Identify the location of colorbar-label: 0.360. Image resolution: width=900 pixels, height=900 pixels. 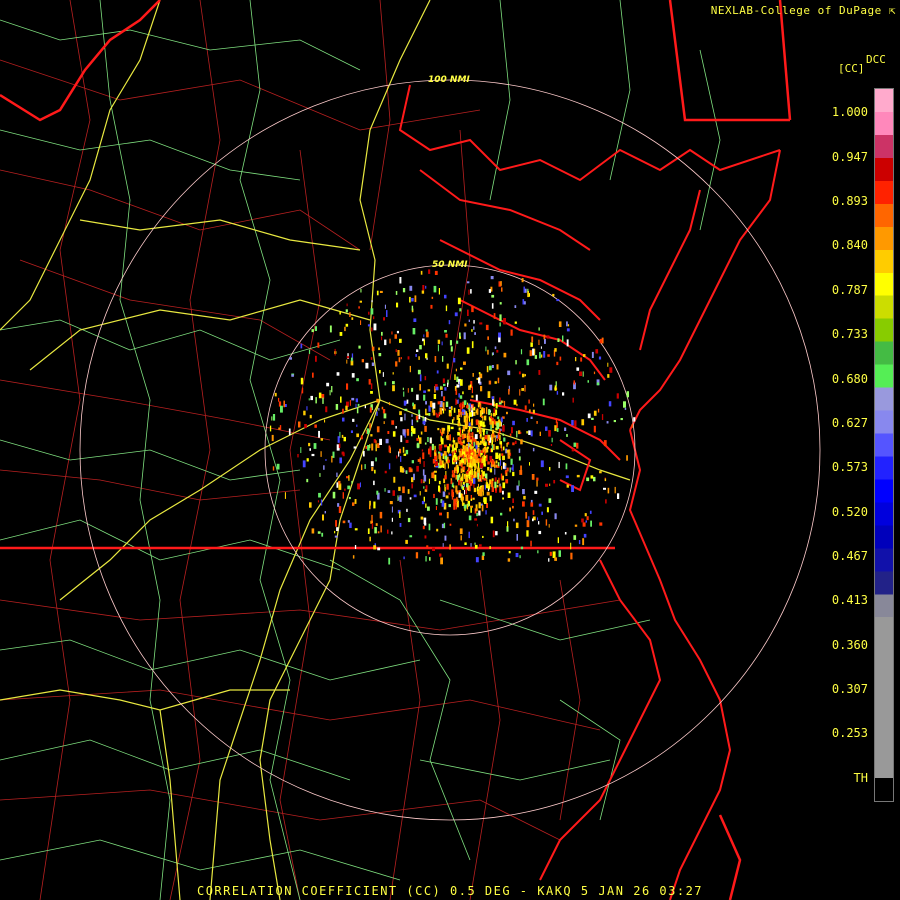
(849, 645).